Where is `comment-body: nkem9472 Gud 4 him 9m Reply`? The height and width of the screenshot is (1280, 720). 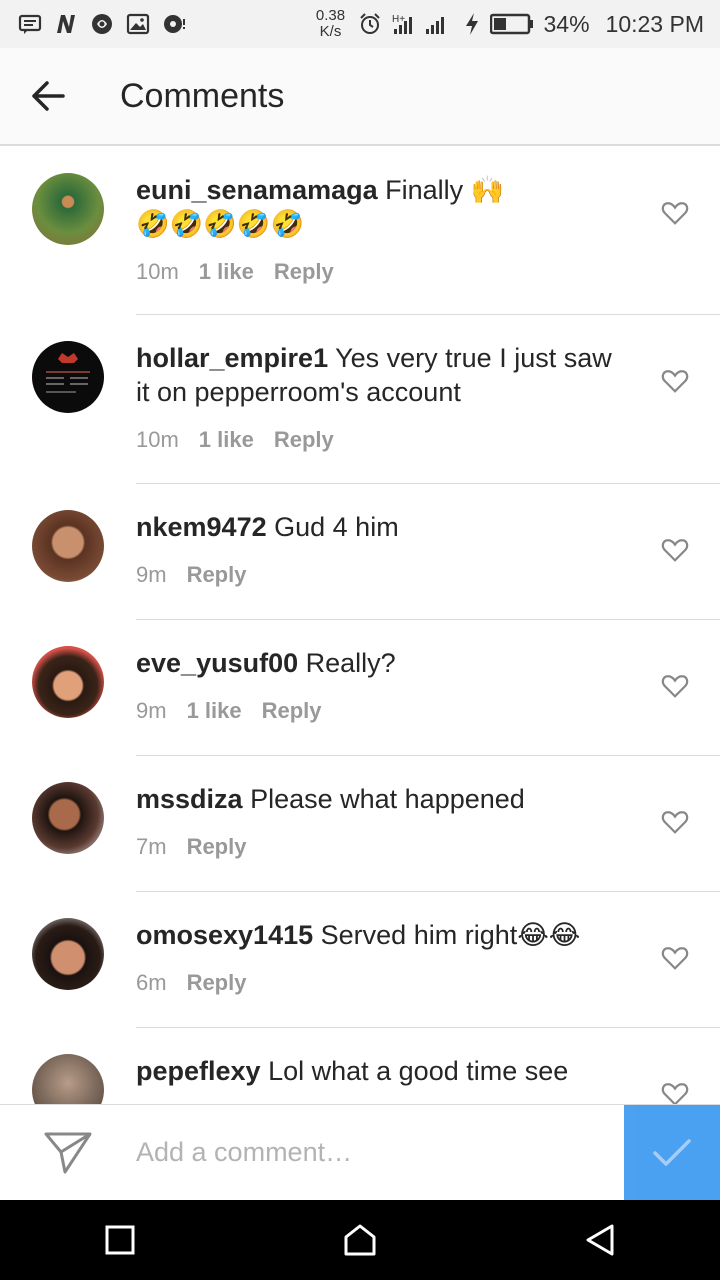 comment-body: nkem9472 Gud 4 him 9m Reply is located at coordinates (376, 551).